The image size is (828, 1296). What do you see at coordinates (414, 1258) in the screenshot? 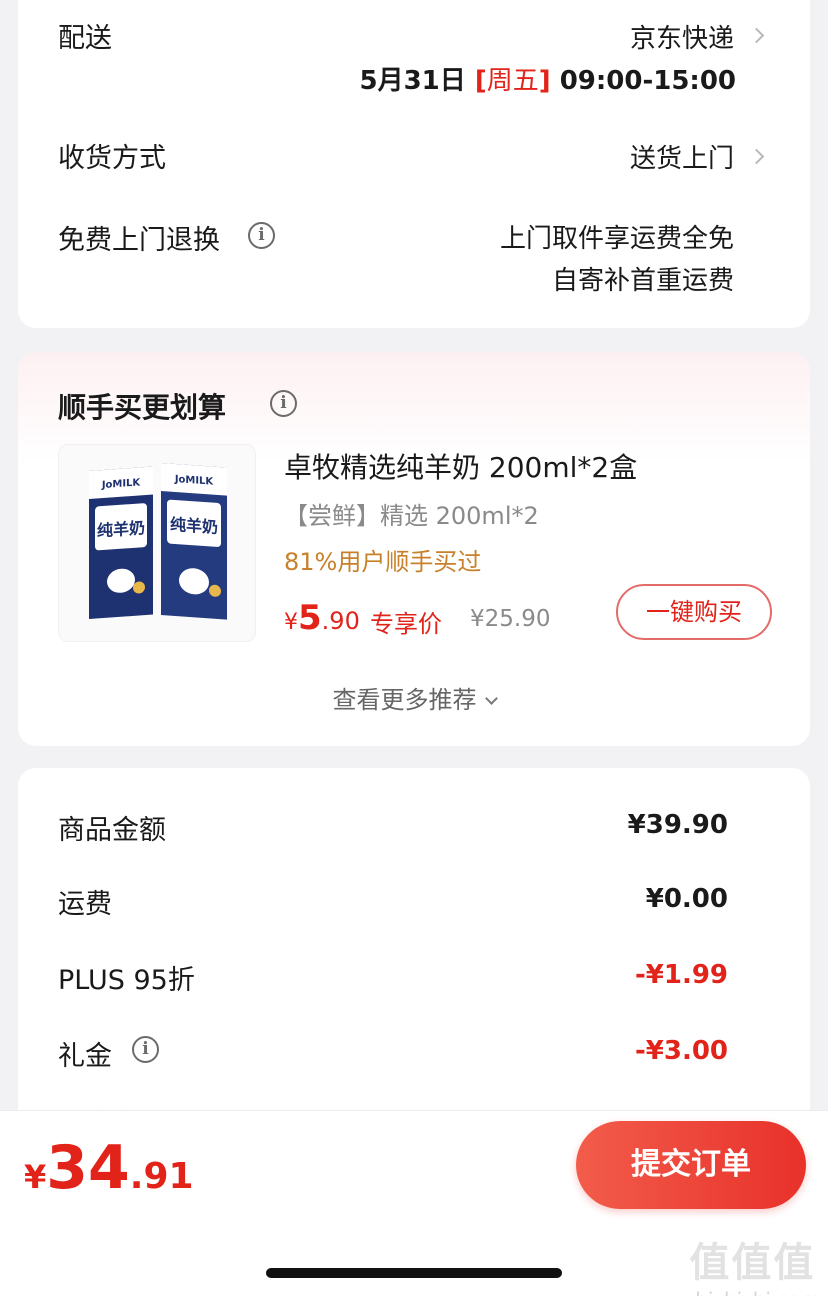
I see `home-area: 值值值 zhizhizhi.com` at bounding box center [414, 1258].